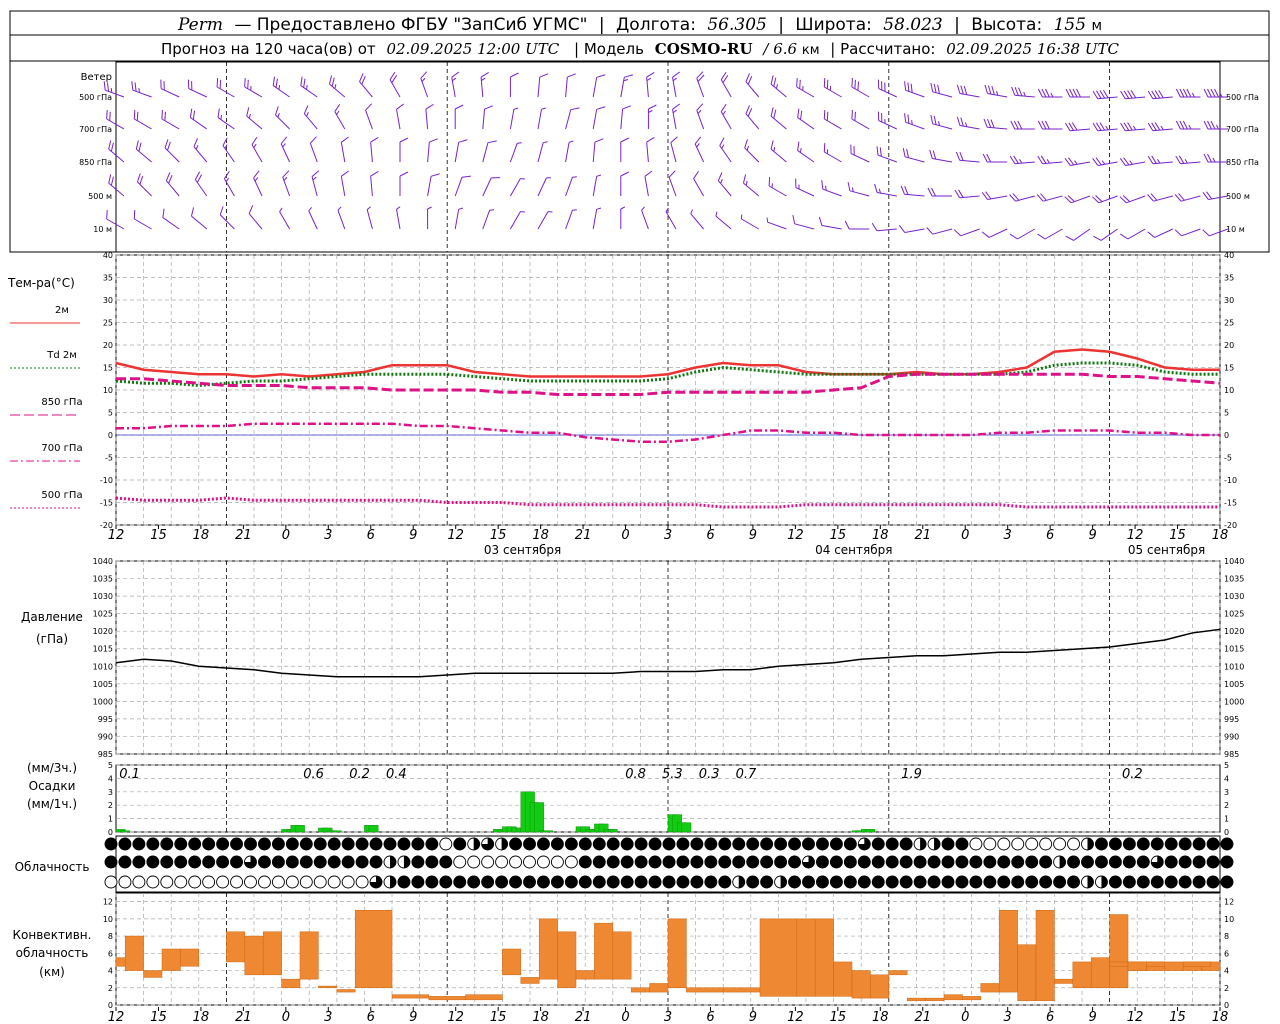 This screenshot has height=1024, width=1280. What do you see at coordinates (243, 1017) in the screenshot?
I see `x-hour-label: 21` at bounding box center [243, 1017].